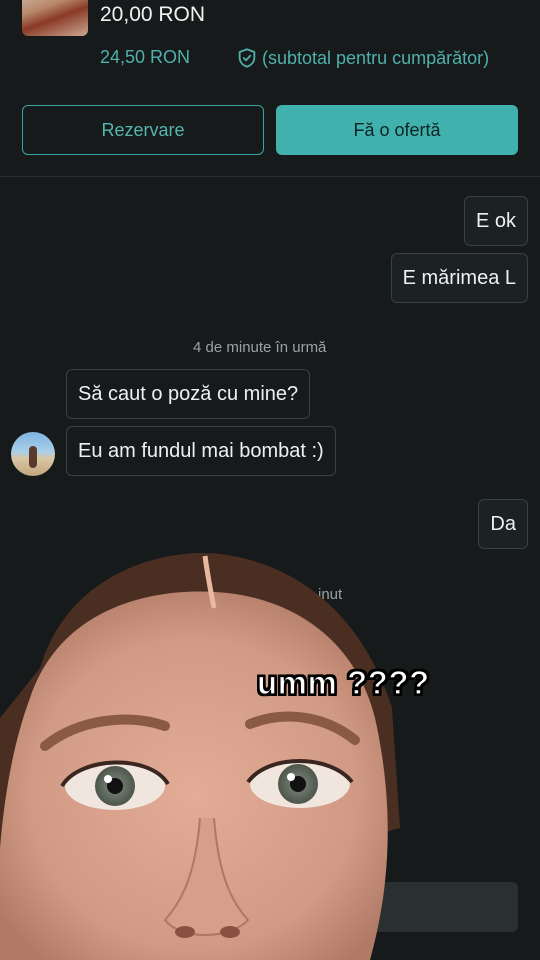  What do you see at coordinates (270, 176) in the screenshot?
I see `header-divider` at bounding box center [270, 176].